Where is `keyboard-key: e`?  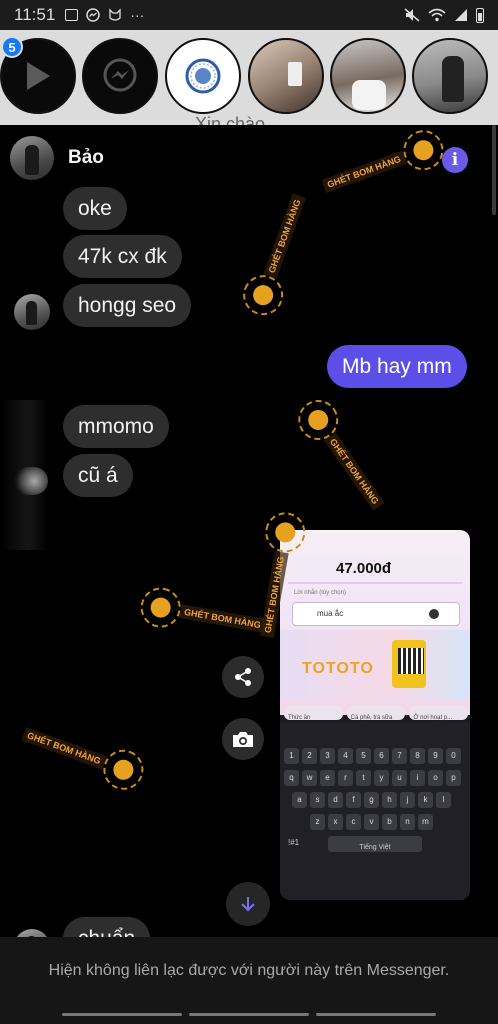
keyboard-key: e is located at coordinates (327, 778).